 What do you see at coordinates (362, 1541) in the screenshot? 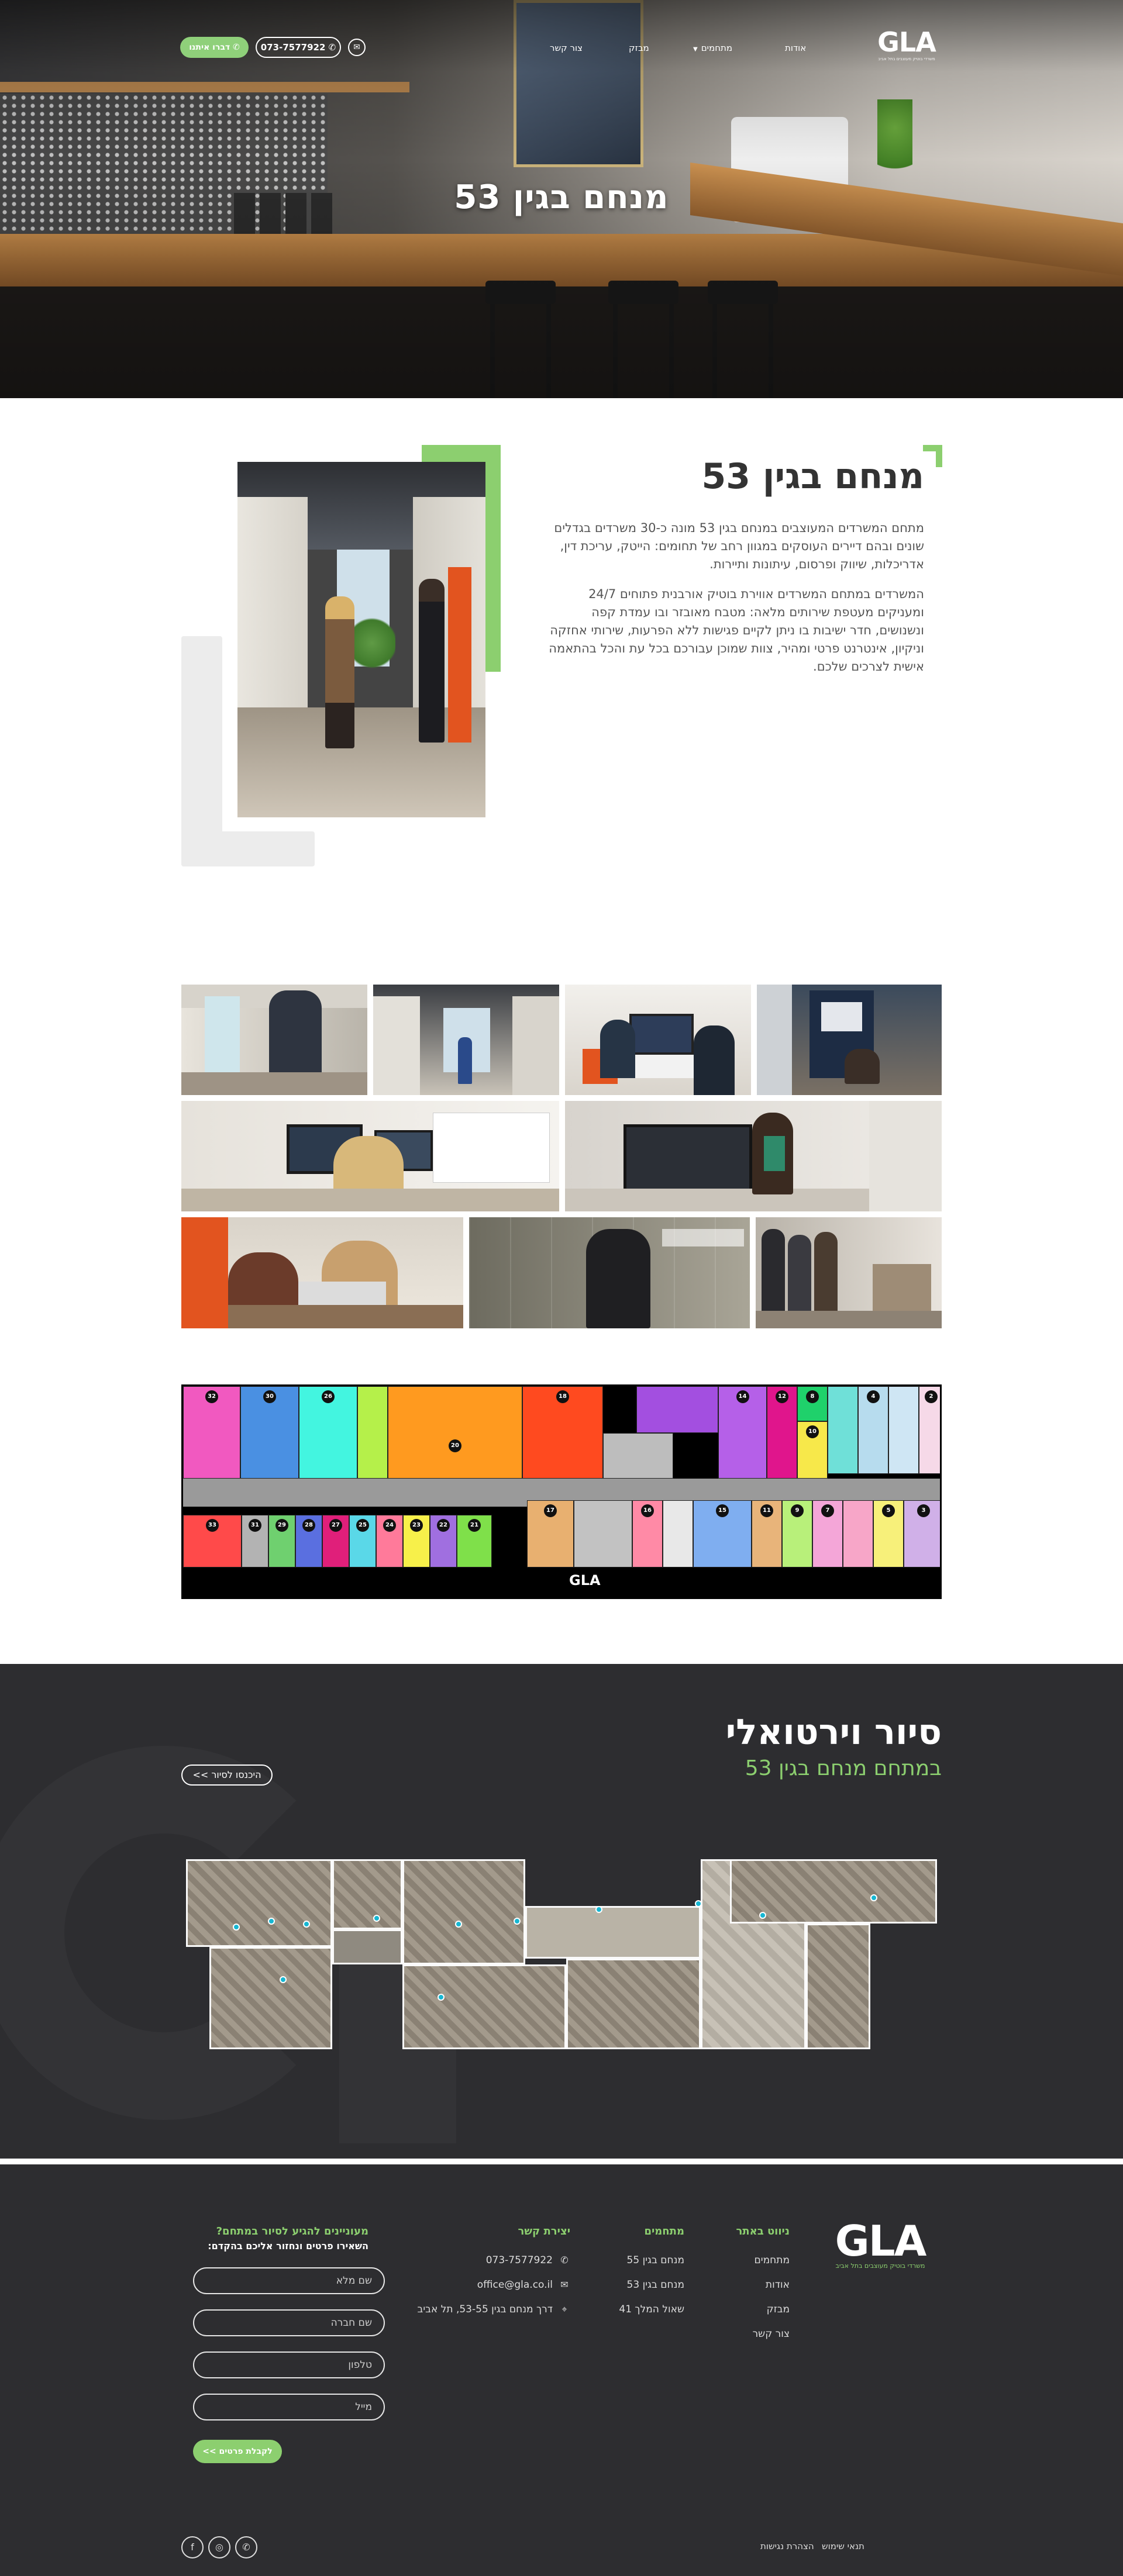
I see `floorplan-room: 25` at bounding box center [362, 1541].